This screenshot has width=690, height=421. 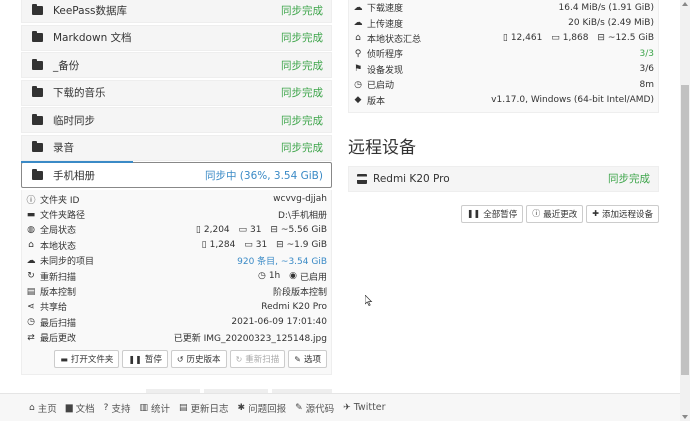 What do you see at coordinates (262, 360) in the screenshot?
I see `button-label: 重新扫描` at bounding box center [262, 360].